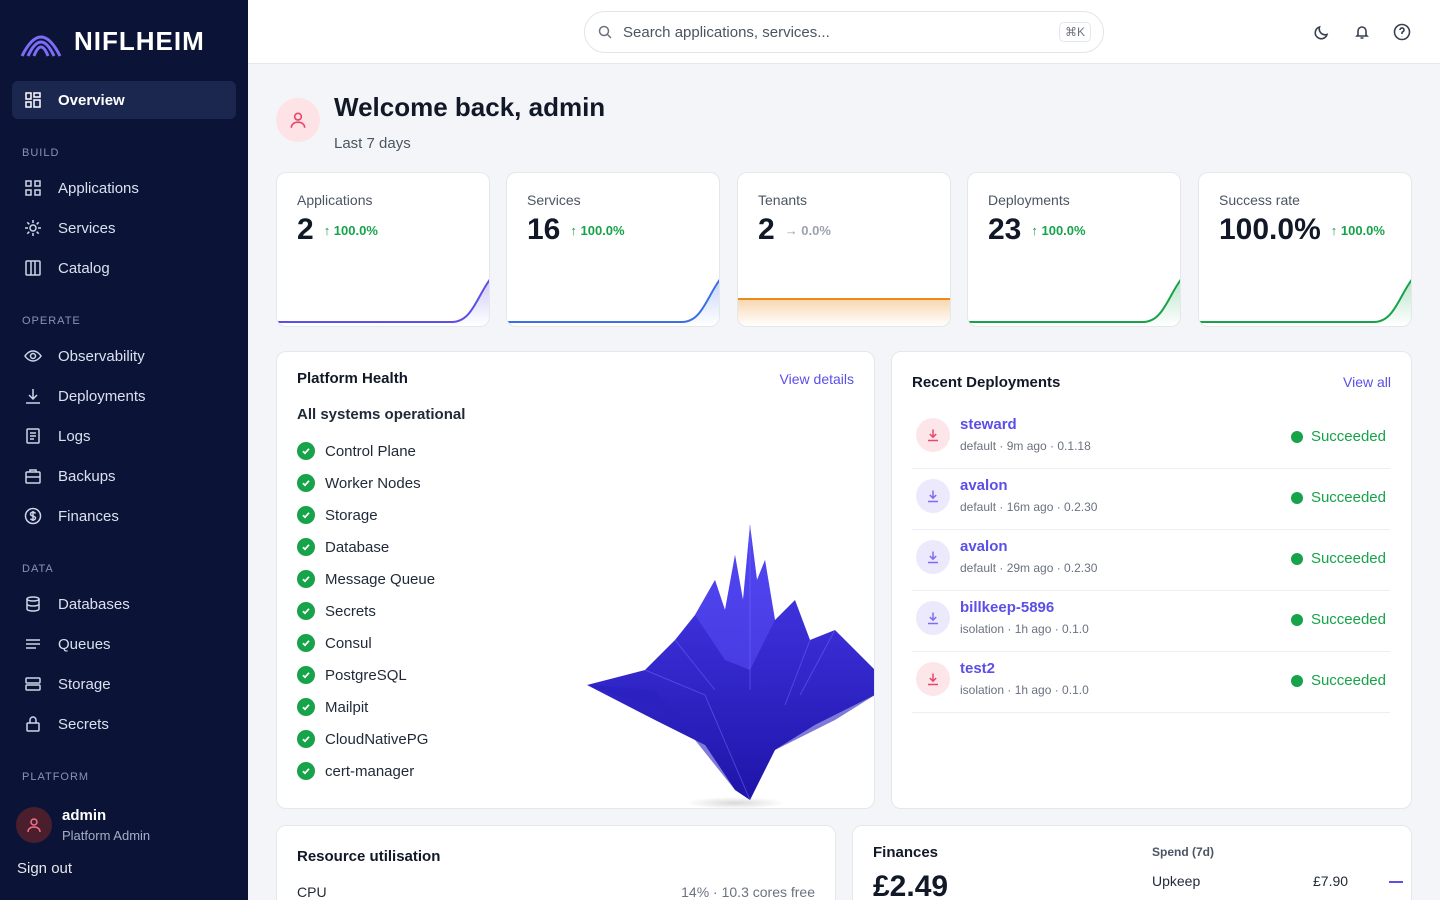 The image size is (1440, 900). What do you see at coordinates (1396, 882) in the screenshot?
I see `upkeep-legend-swatch` at bounding box center [1396, 882].